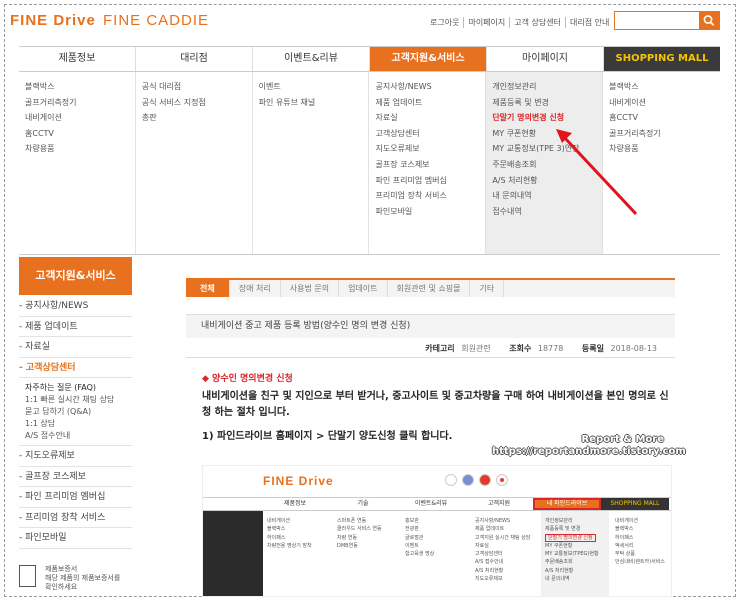 The width and height of the screenshot is (740, 601). I want to click on embedded-item: DMB연동, so click(347, 545).